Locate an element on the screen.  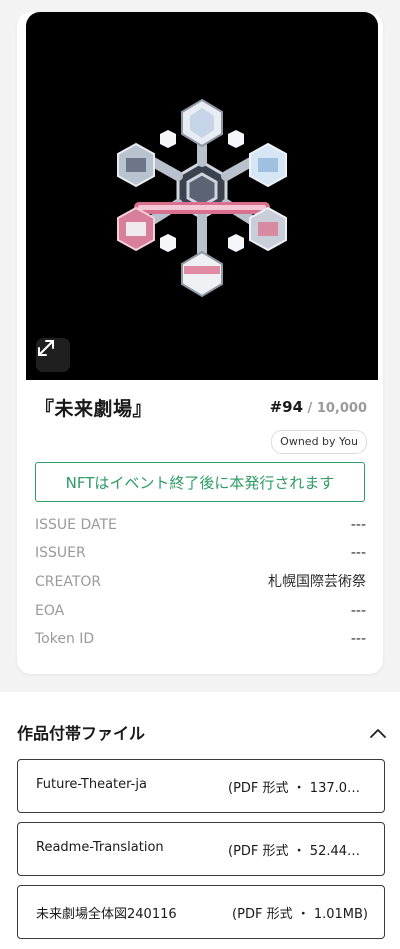
meta-key: ISSUE DATE is located at coordinates (76, 525).